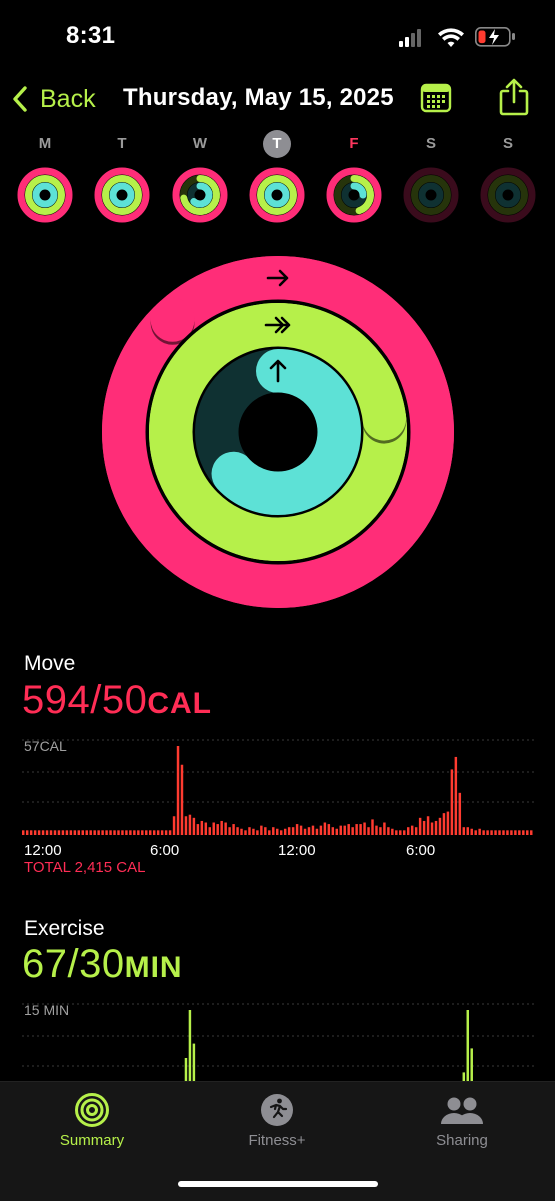 The image size is (555, 1201). What do you see at coordinates (50, 663) in the screenshot?
I see `move-title: Move` at bounding box center [50, 663].